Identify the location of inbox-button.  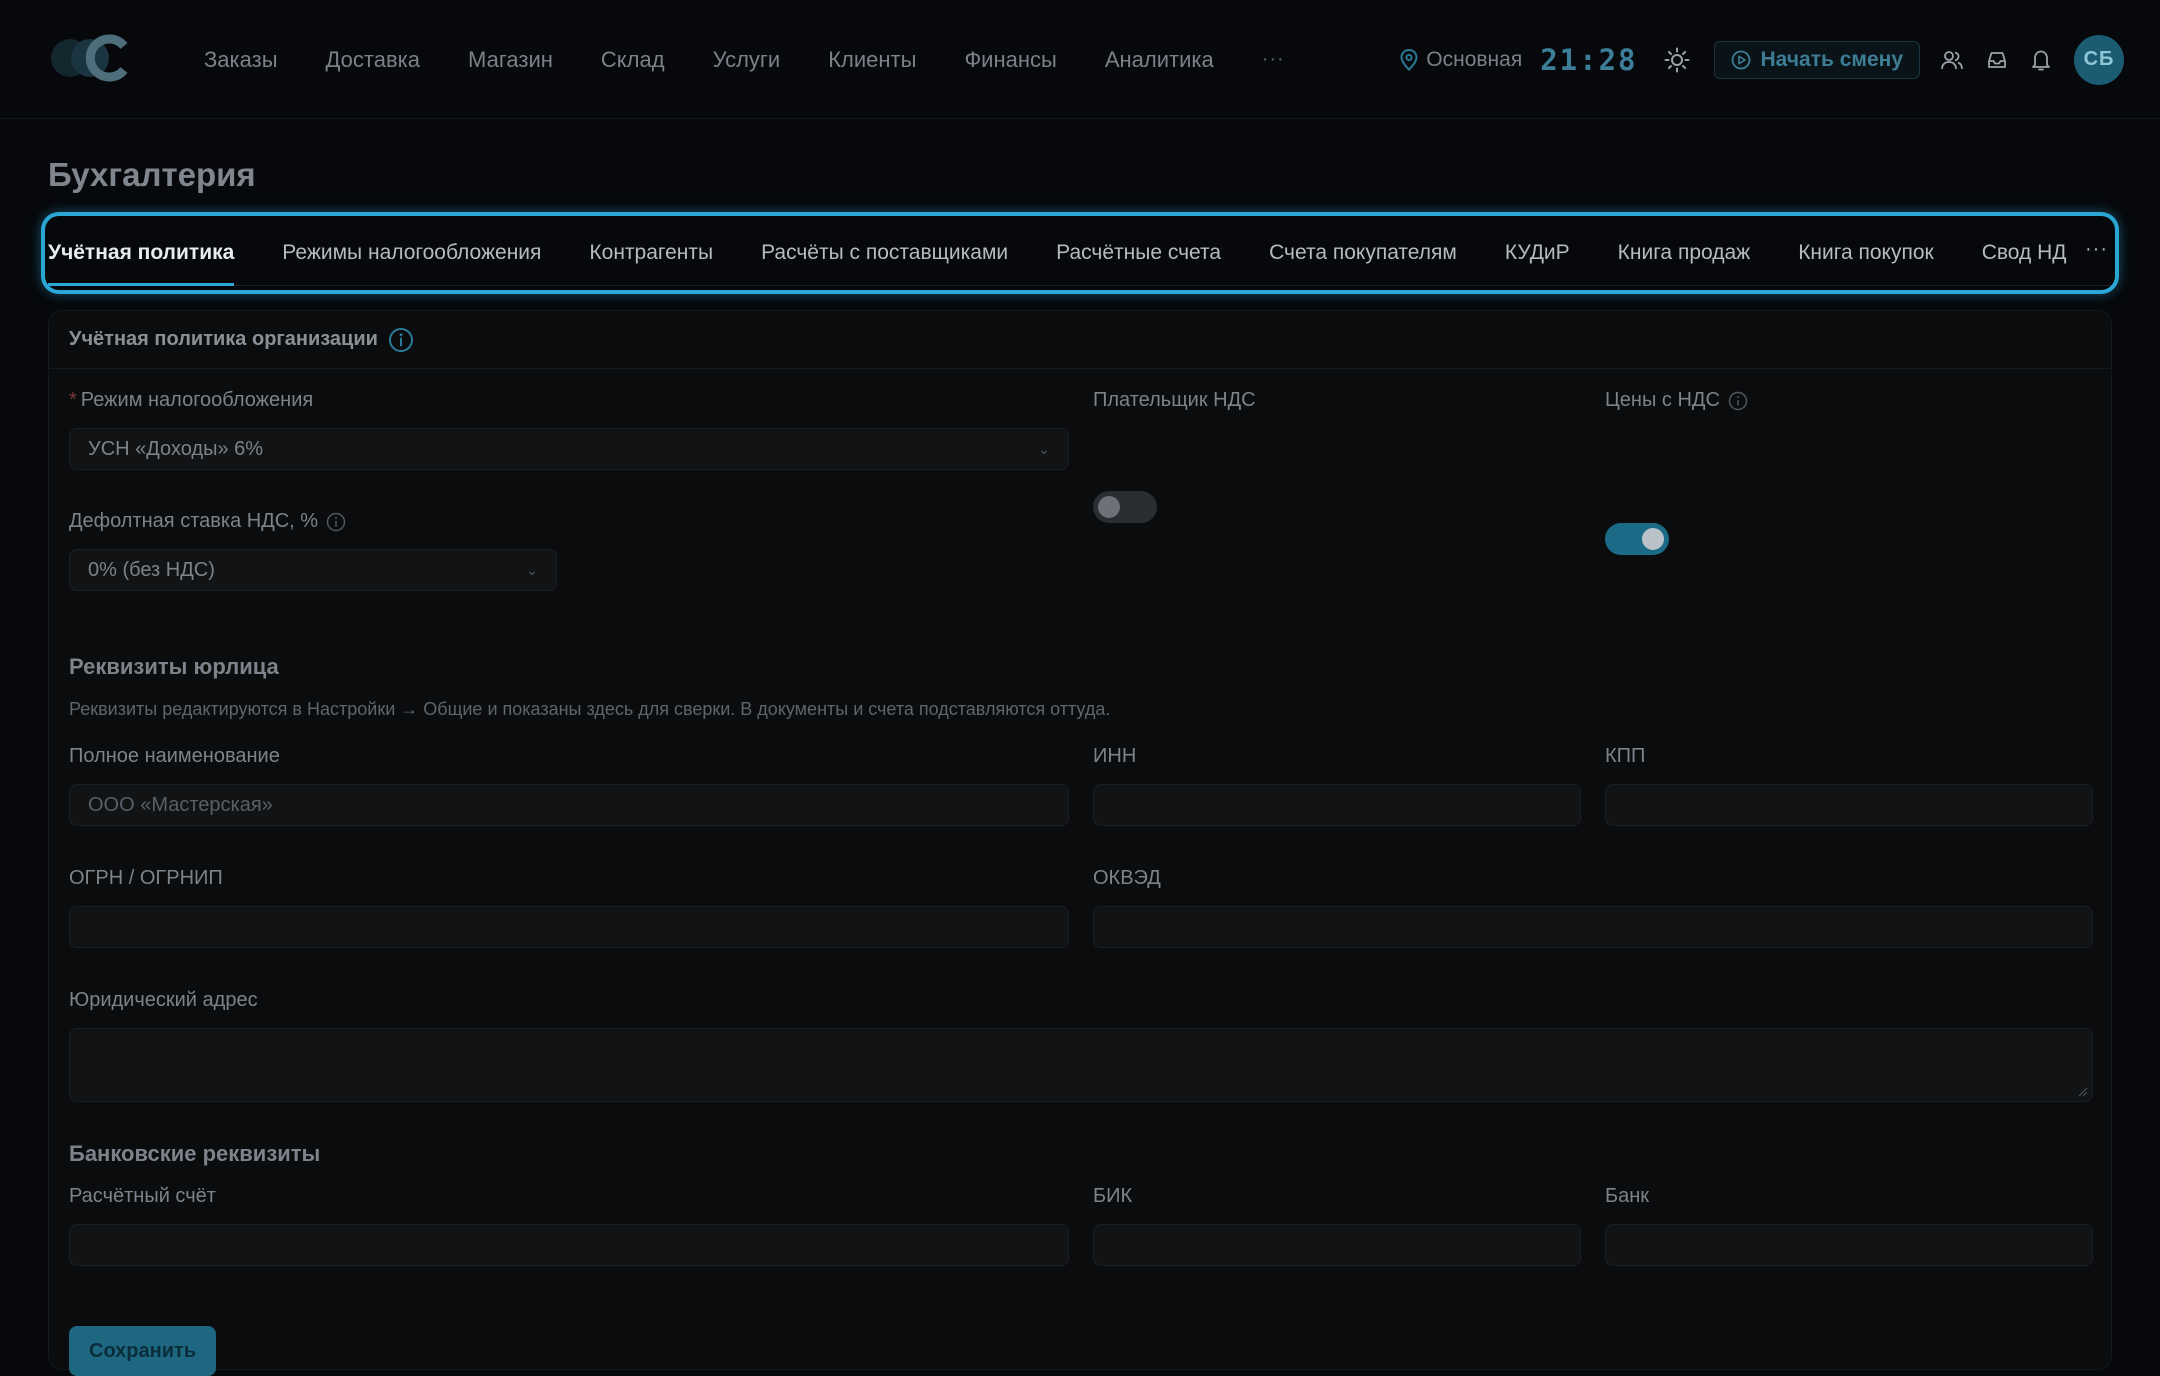
(1997, 60).